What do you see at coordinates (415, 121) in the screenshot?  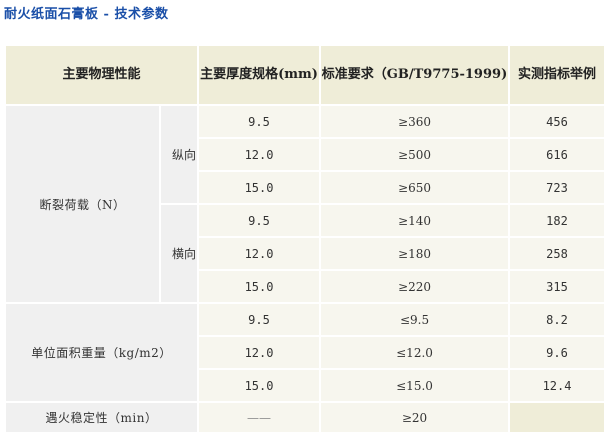 I see `standard-cell: ≥360` at bounding box center [415, 121].